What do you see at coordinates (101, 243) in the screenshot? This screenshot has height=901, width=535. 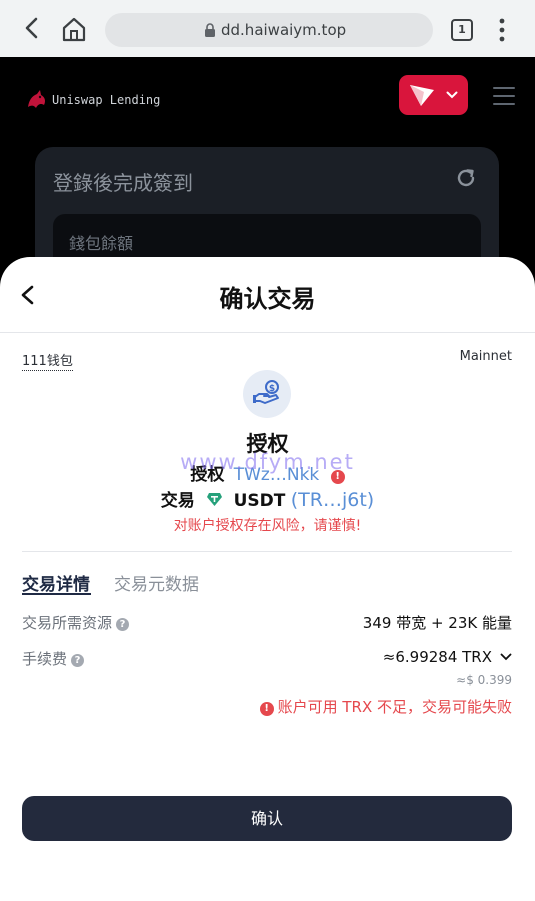 I see `wallet-balance-label: 錢包餘額` at bounding box center [101, 243].